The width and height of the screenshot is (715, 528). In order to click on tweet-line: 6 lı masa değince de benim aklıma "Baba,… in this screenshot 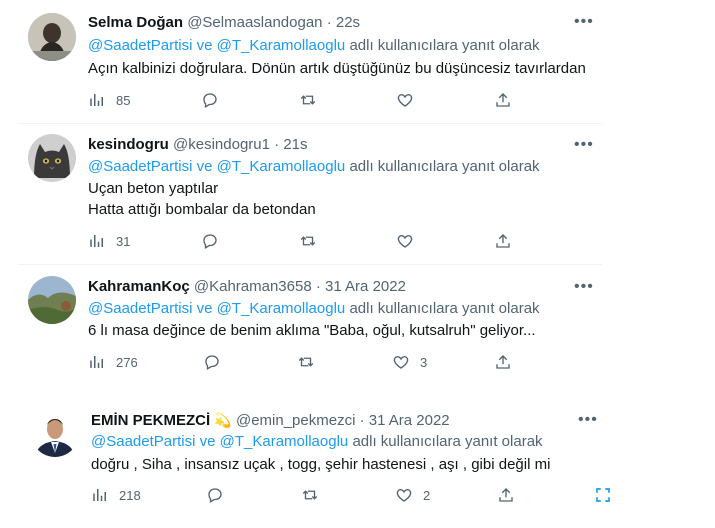, I will do `click(312, 330)`.